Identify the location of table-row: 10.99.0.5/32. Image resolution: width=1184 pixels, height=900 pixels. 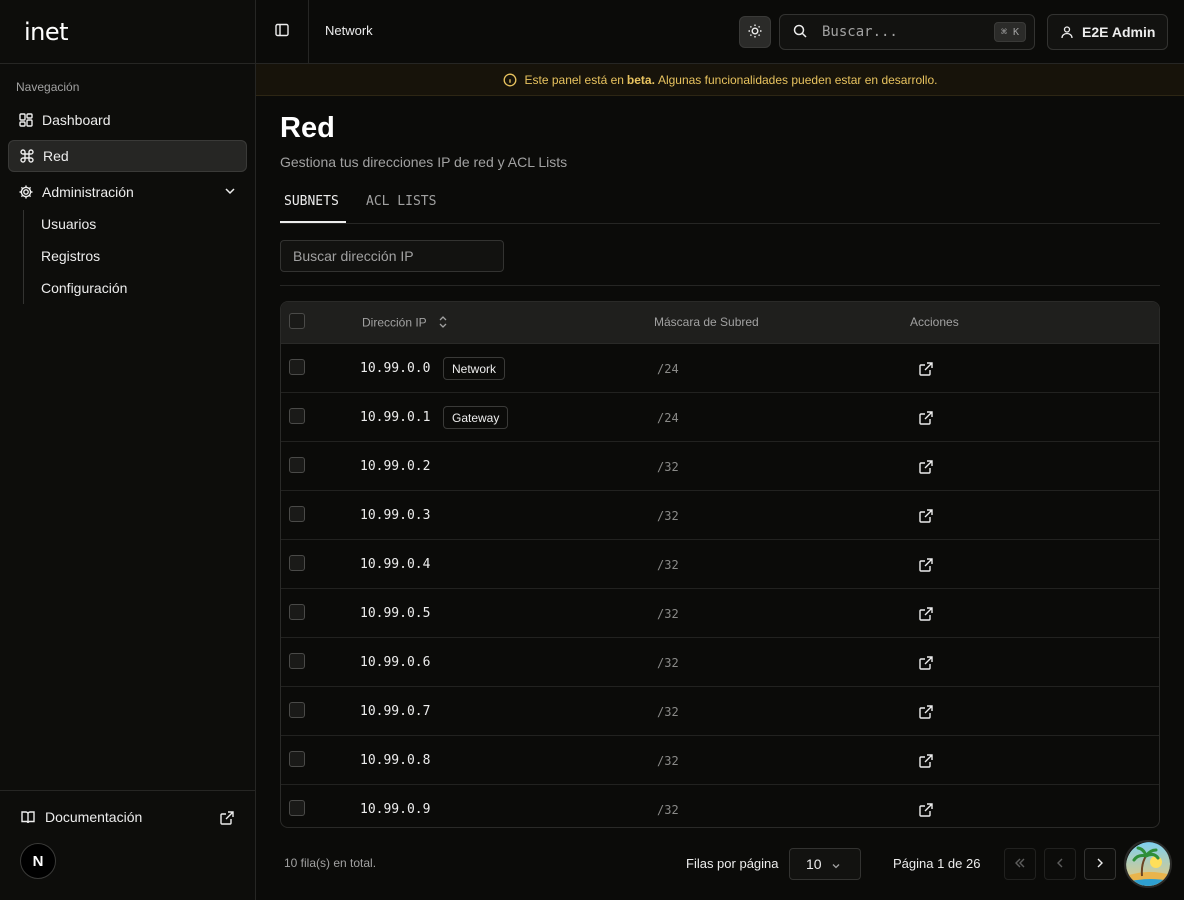
(720, 613).